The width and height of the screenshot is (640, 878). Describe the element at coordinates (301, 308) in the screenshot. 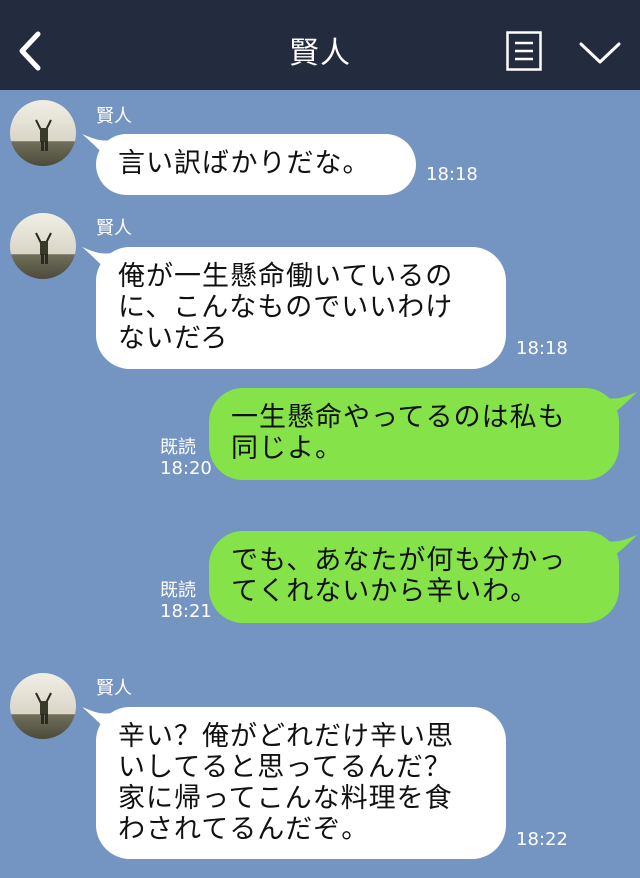

I see `message-bubble: 俺が一生懸命働いているの に、こんなものでいいわけ ないだろ` at that location.